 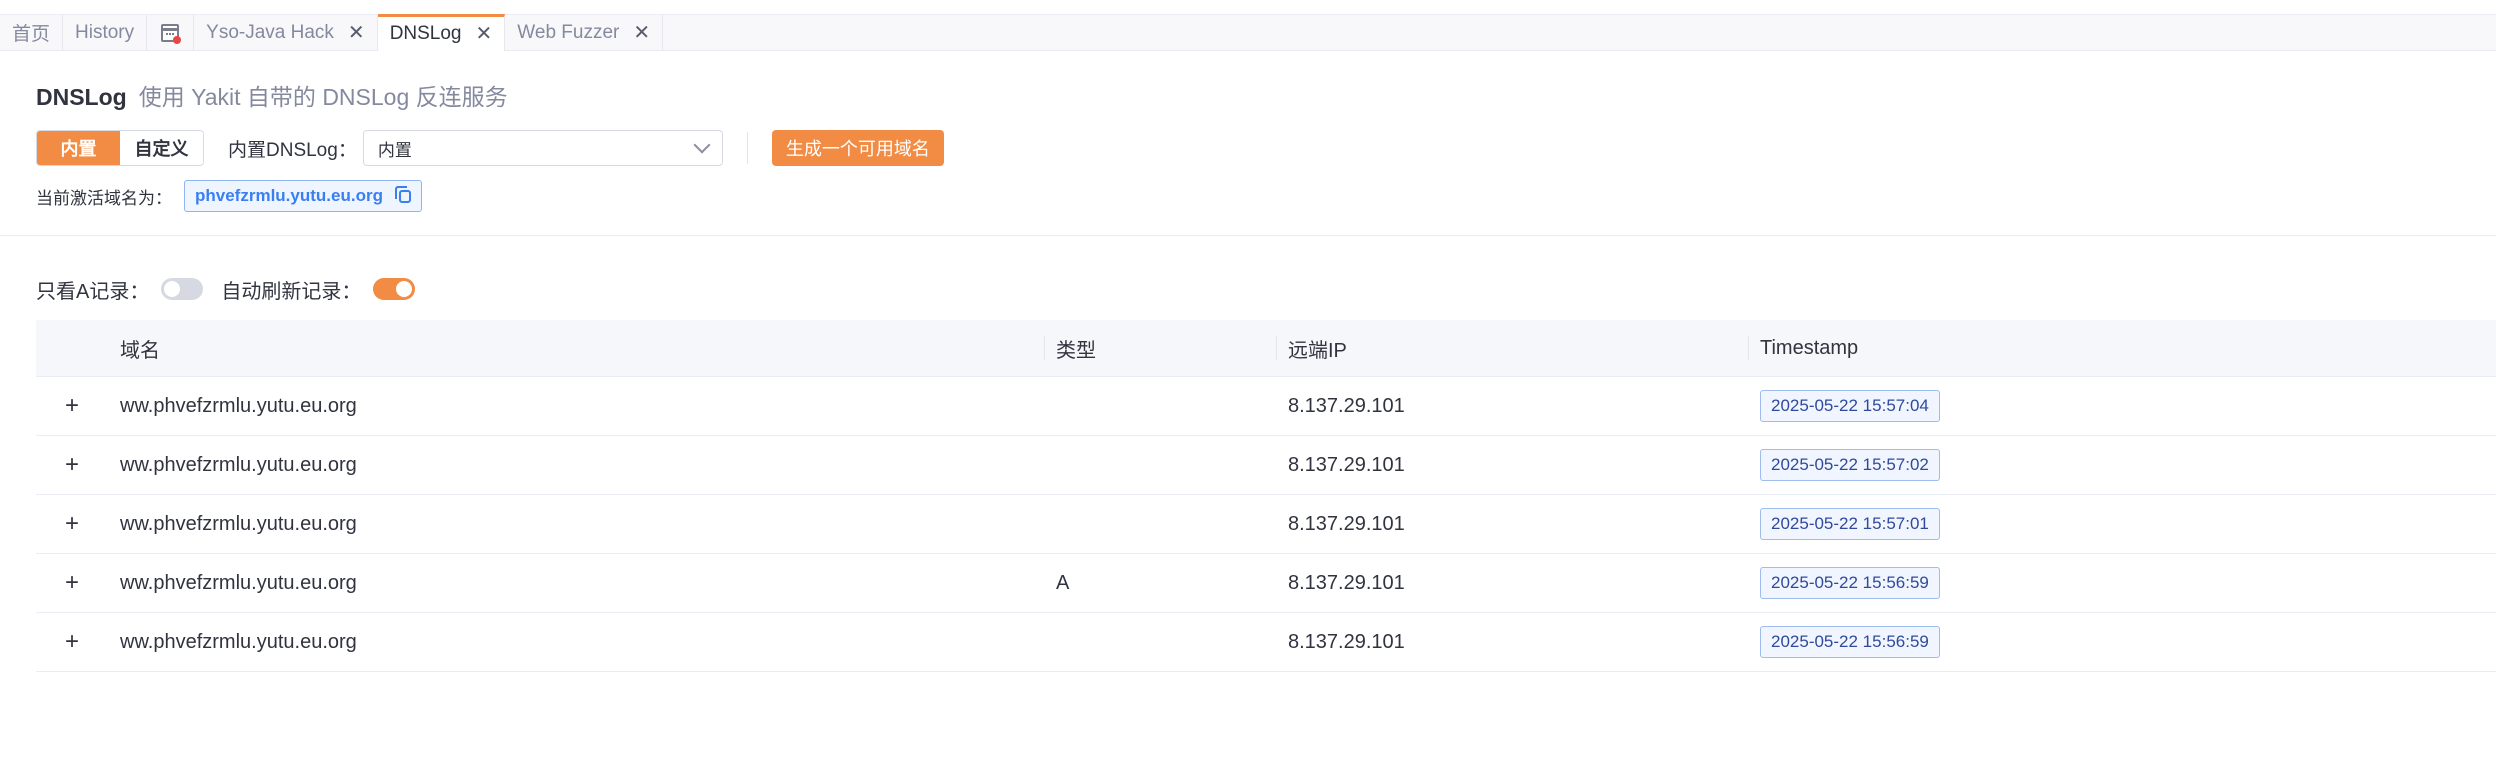 I want to click on tab-label: Yso-Java Hack, so click(x=270, y=32).